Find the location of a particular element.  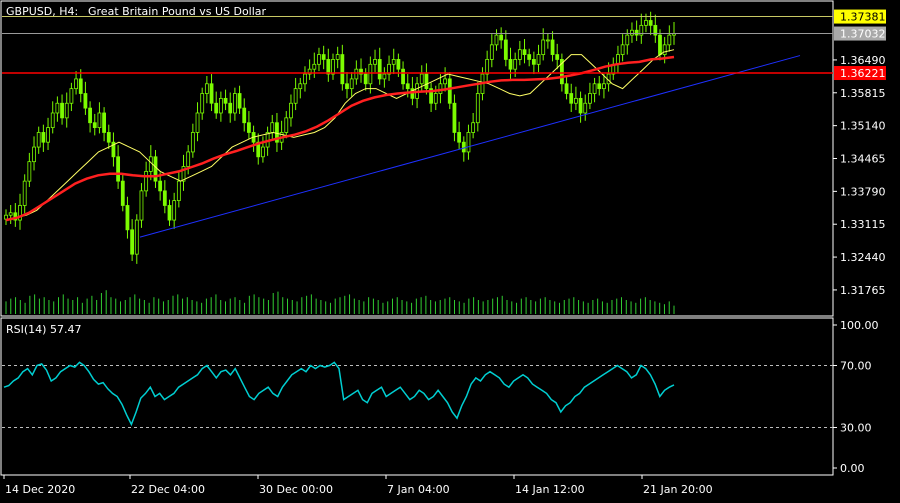

x-tick-label: 14 Dec 2020 is located at coordinates (40, 489).